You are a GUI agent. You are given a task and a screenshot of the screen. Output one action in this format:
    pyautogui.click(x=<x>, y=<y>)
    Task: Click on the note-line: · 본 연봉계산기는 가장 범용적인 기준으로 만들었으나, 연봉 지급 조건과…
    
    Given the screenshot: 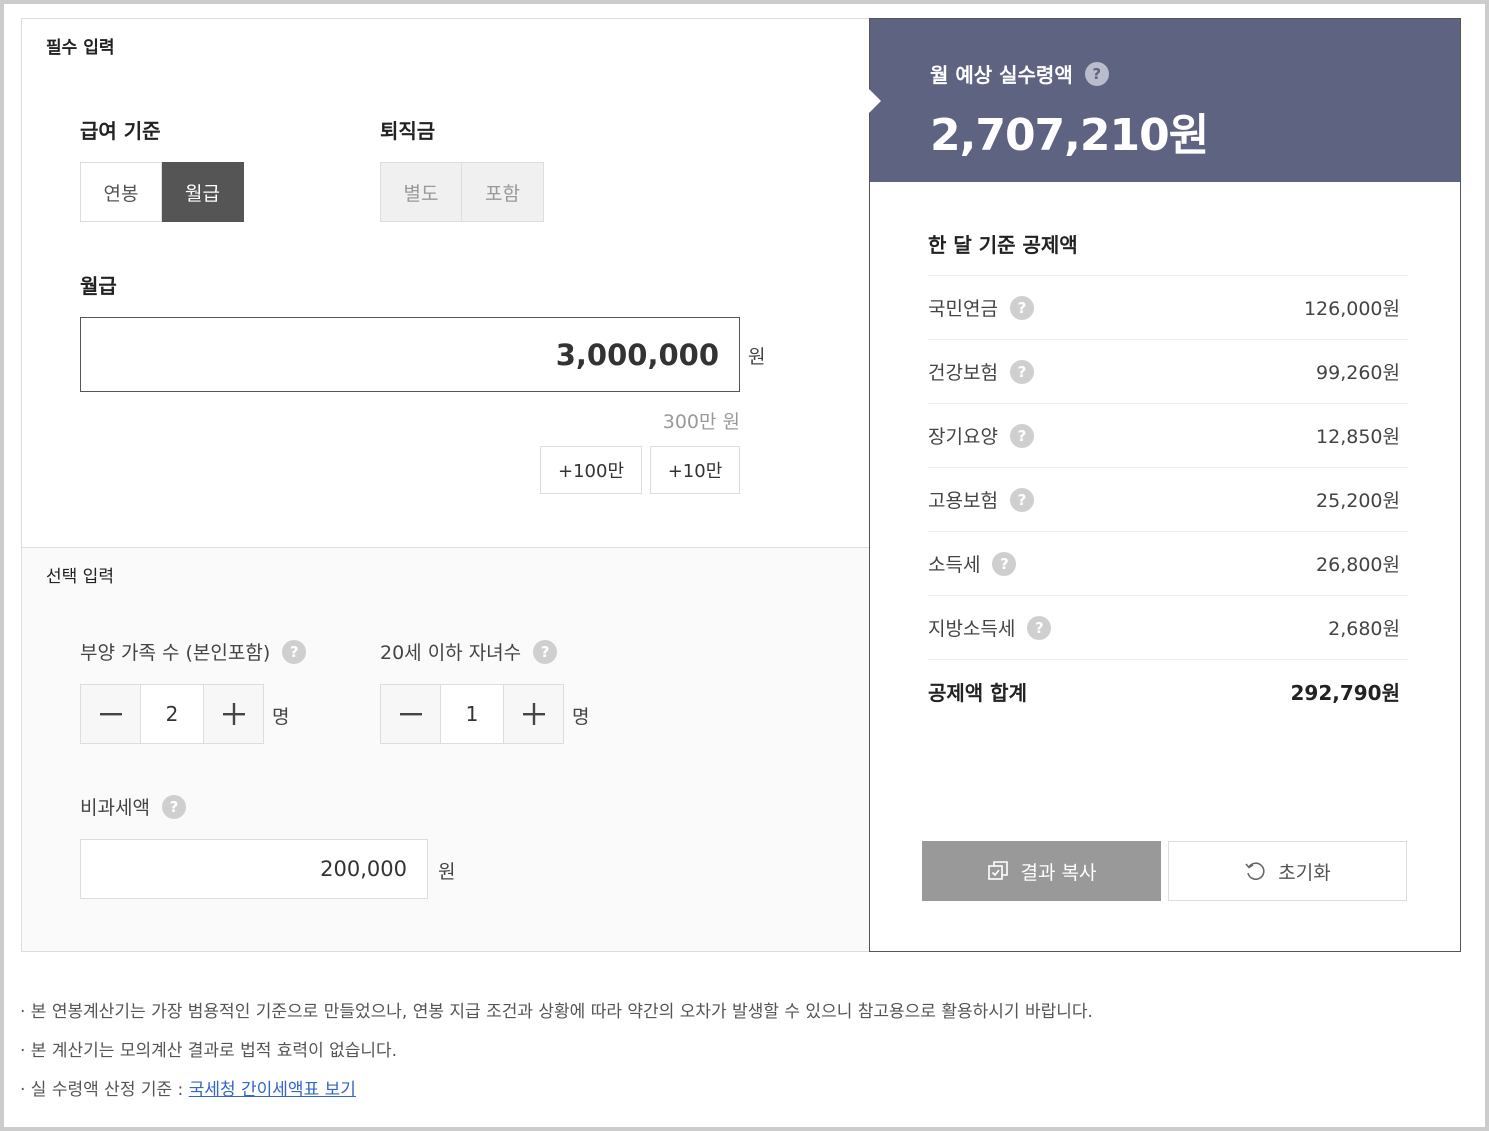 What is the action you would take?
    pyautogui.click(x=556, y=1012)
    